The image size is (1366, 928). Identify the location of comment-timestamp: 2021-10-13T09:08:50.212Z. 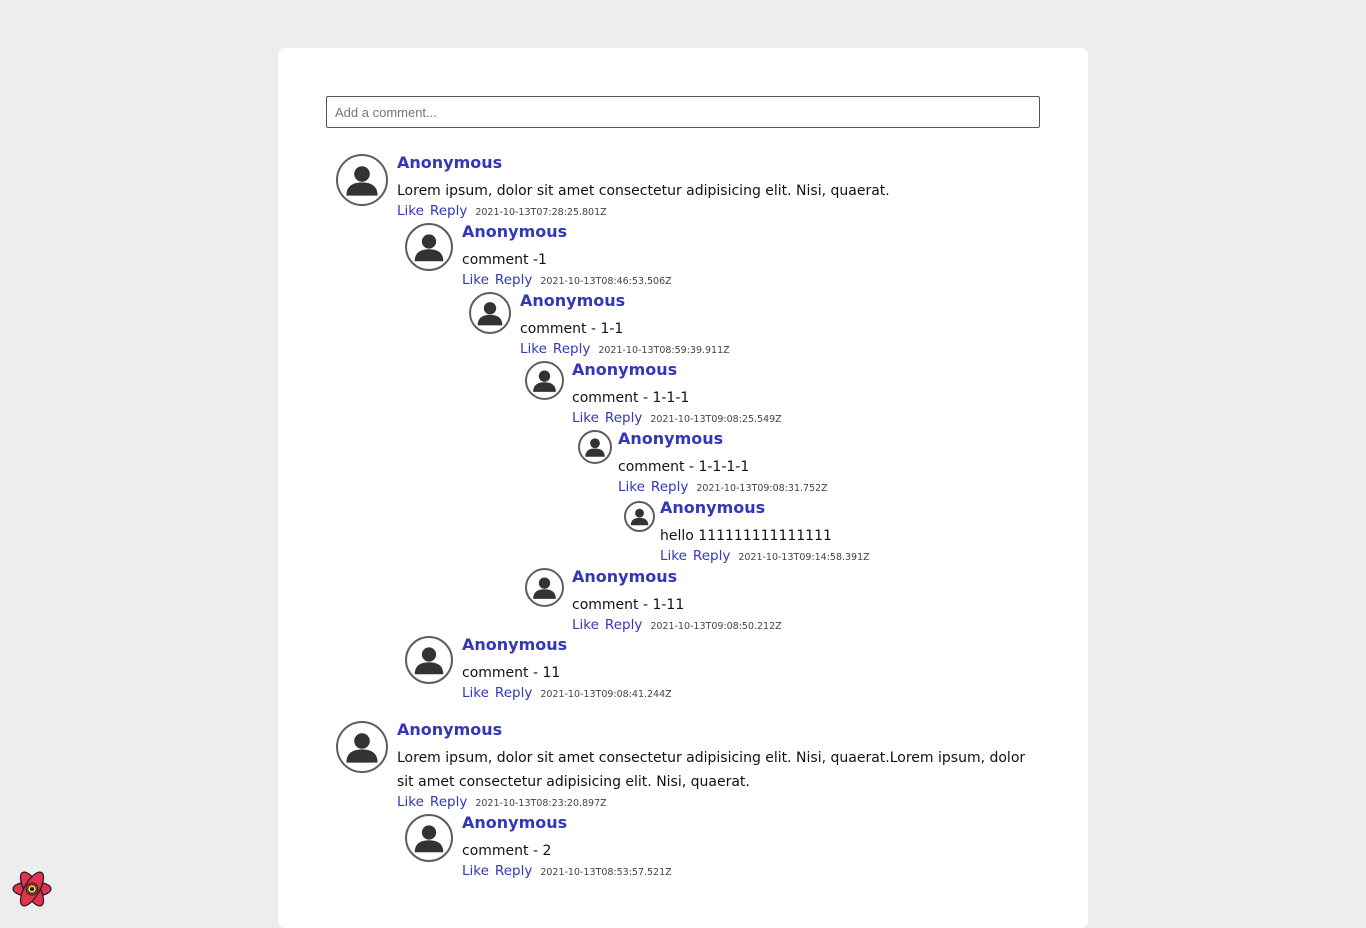
(716, 626).